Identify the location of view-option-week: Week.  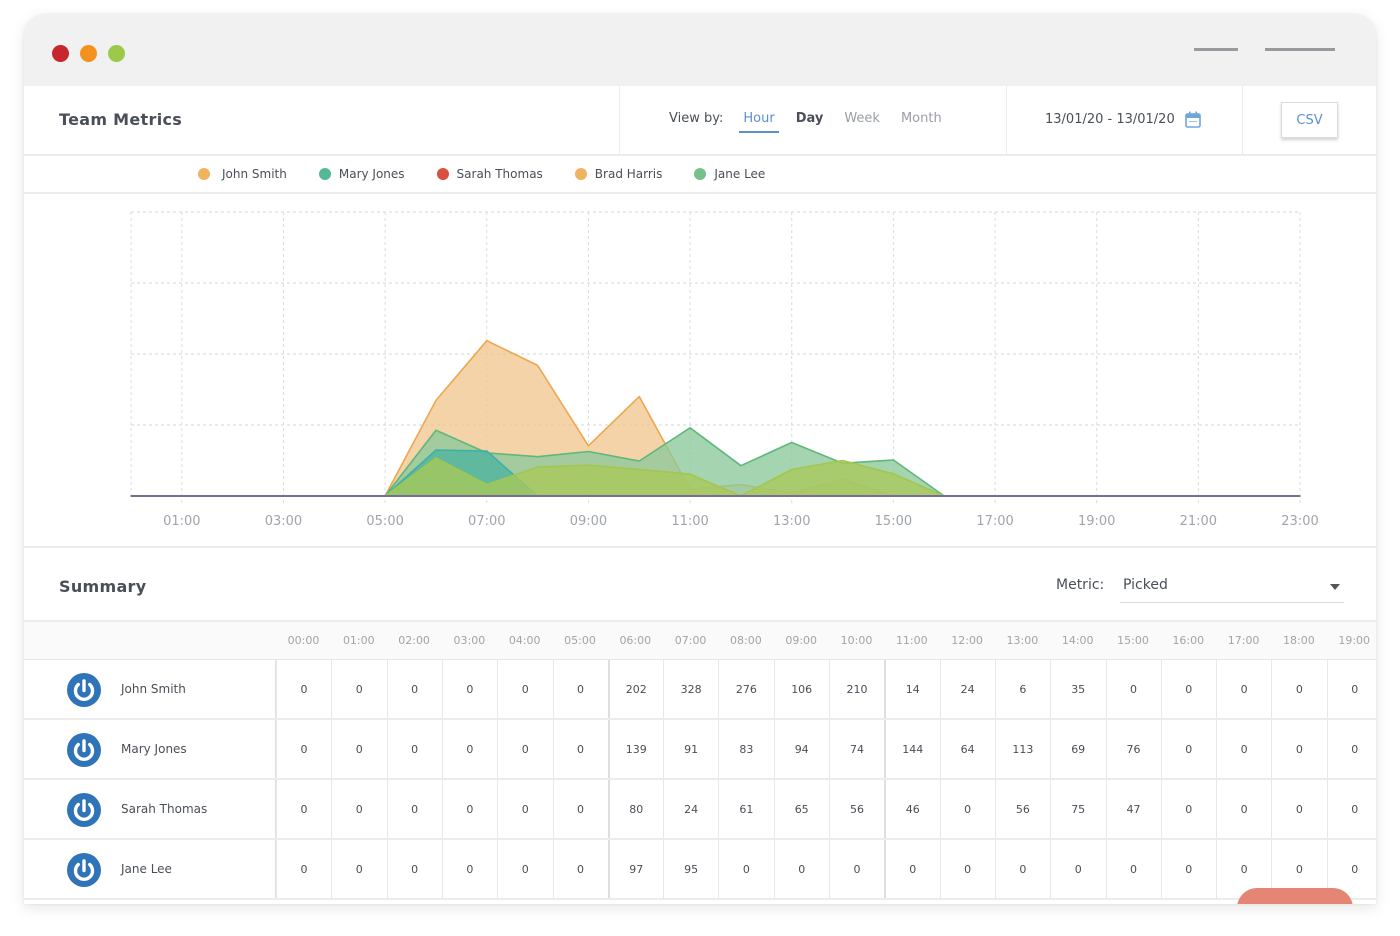
(862, 118).